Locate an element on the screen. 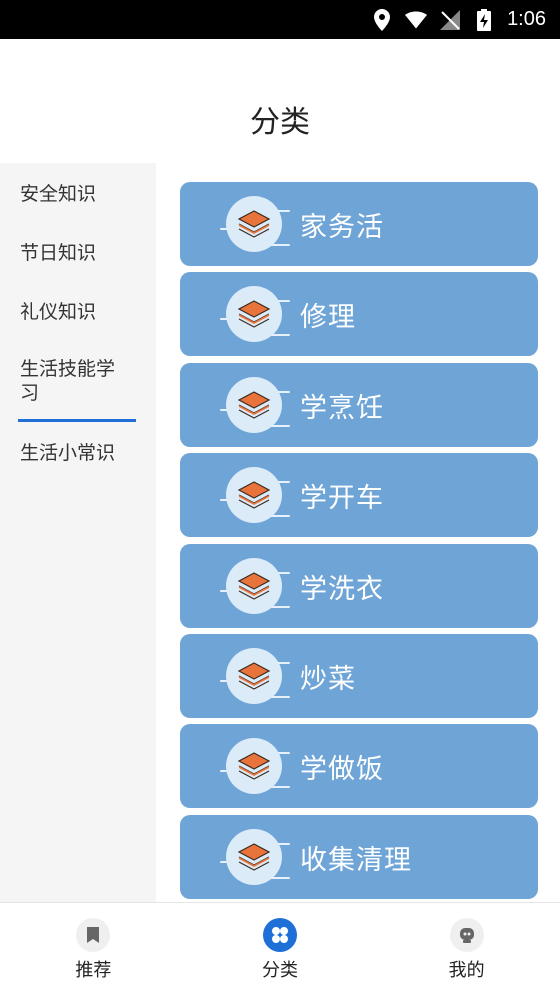 The image size is (560, 997). nav-tab-mine: 我的 is located at coordinates (466, 950).